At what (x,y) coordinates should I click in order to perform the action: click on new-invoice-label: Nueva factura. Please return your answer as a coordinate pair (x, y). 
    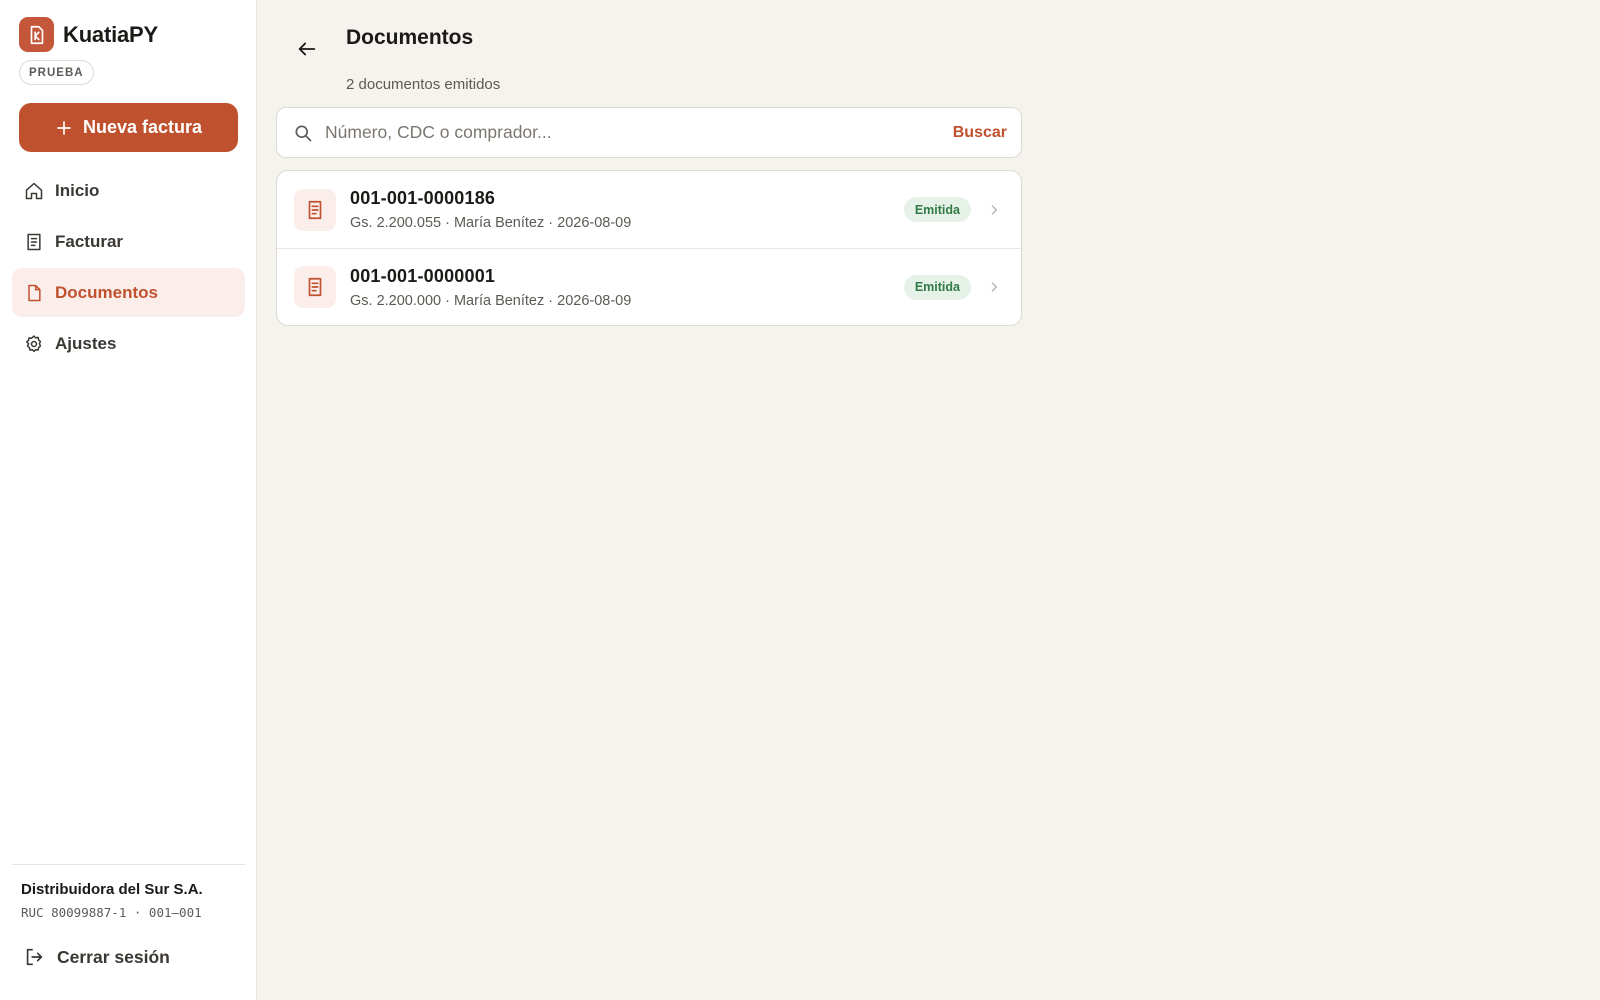
    Looking at the image, I should click on (142, 127).